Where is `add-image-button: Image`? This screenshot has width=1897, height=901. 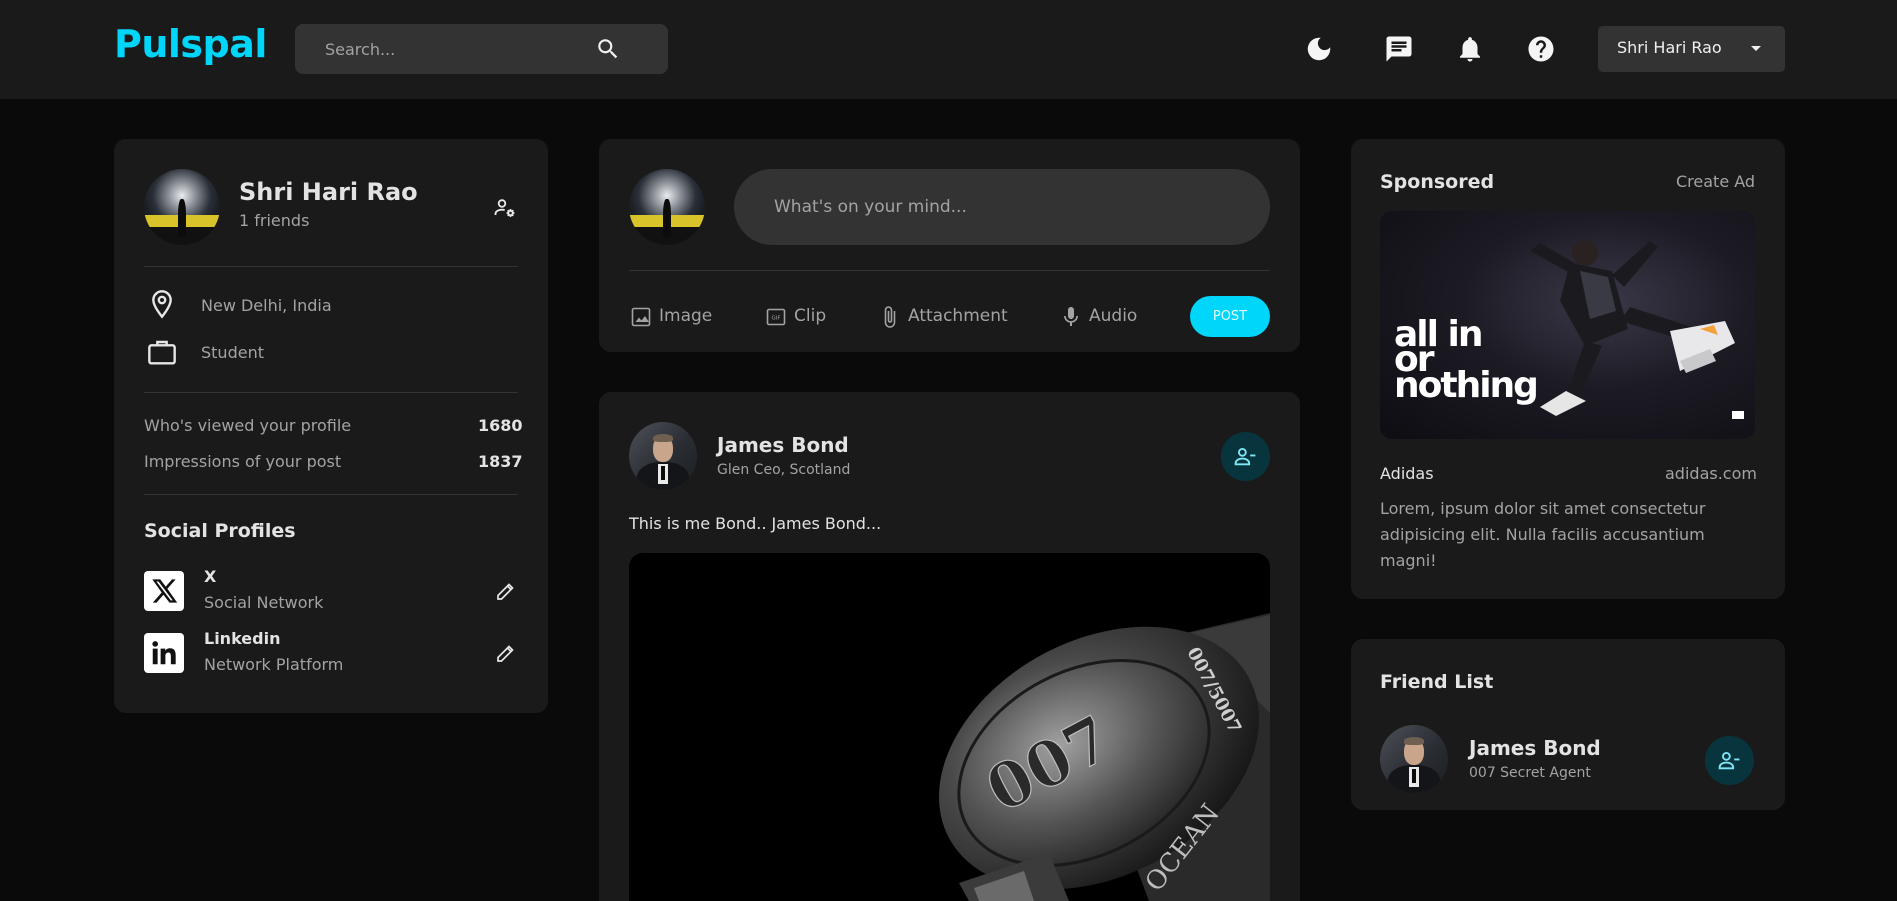
add-image-button: Image is located at coordinates (671, 317).